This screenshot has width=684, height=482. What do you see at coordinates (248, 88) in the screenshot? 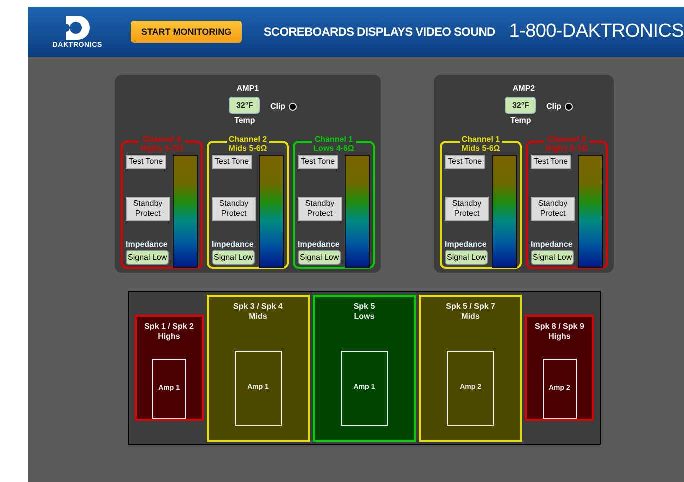
I see `amp-title: AMP1` at bounding box center [248, 88].